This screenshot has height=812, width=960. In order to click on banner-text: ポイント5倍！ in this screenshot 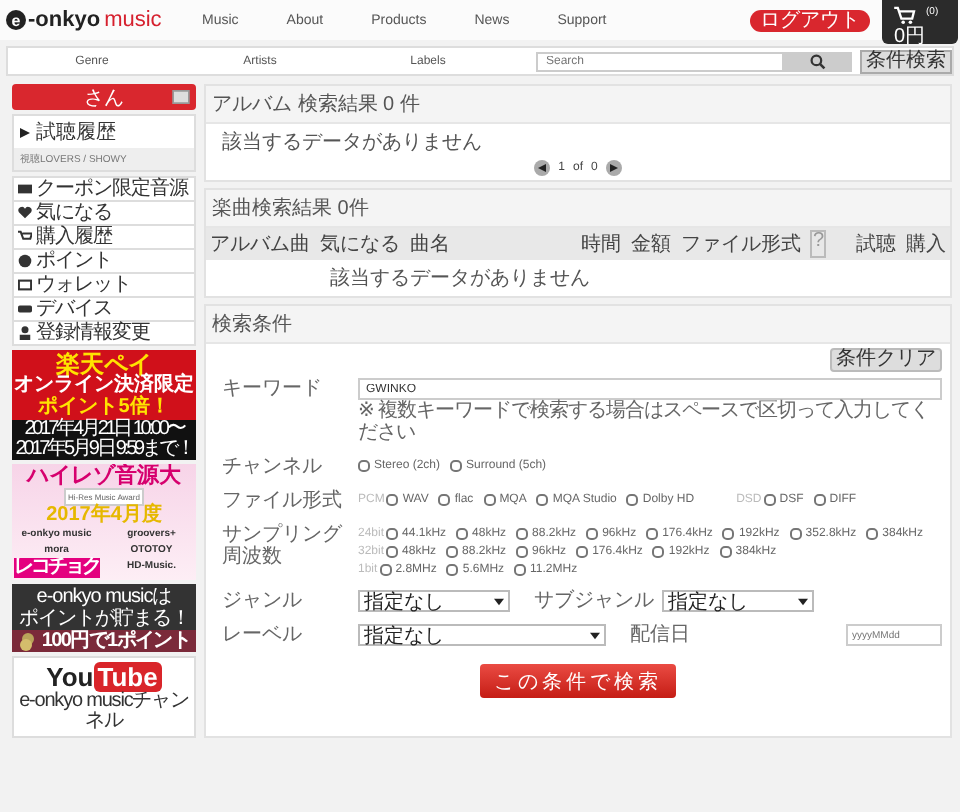, I will do `click(104, 407)`.